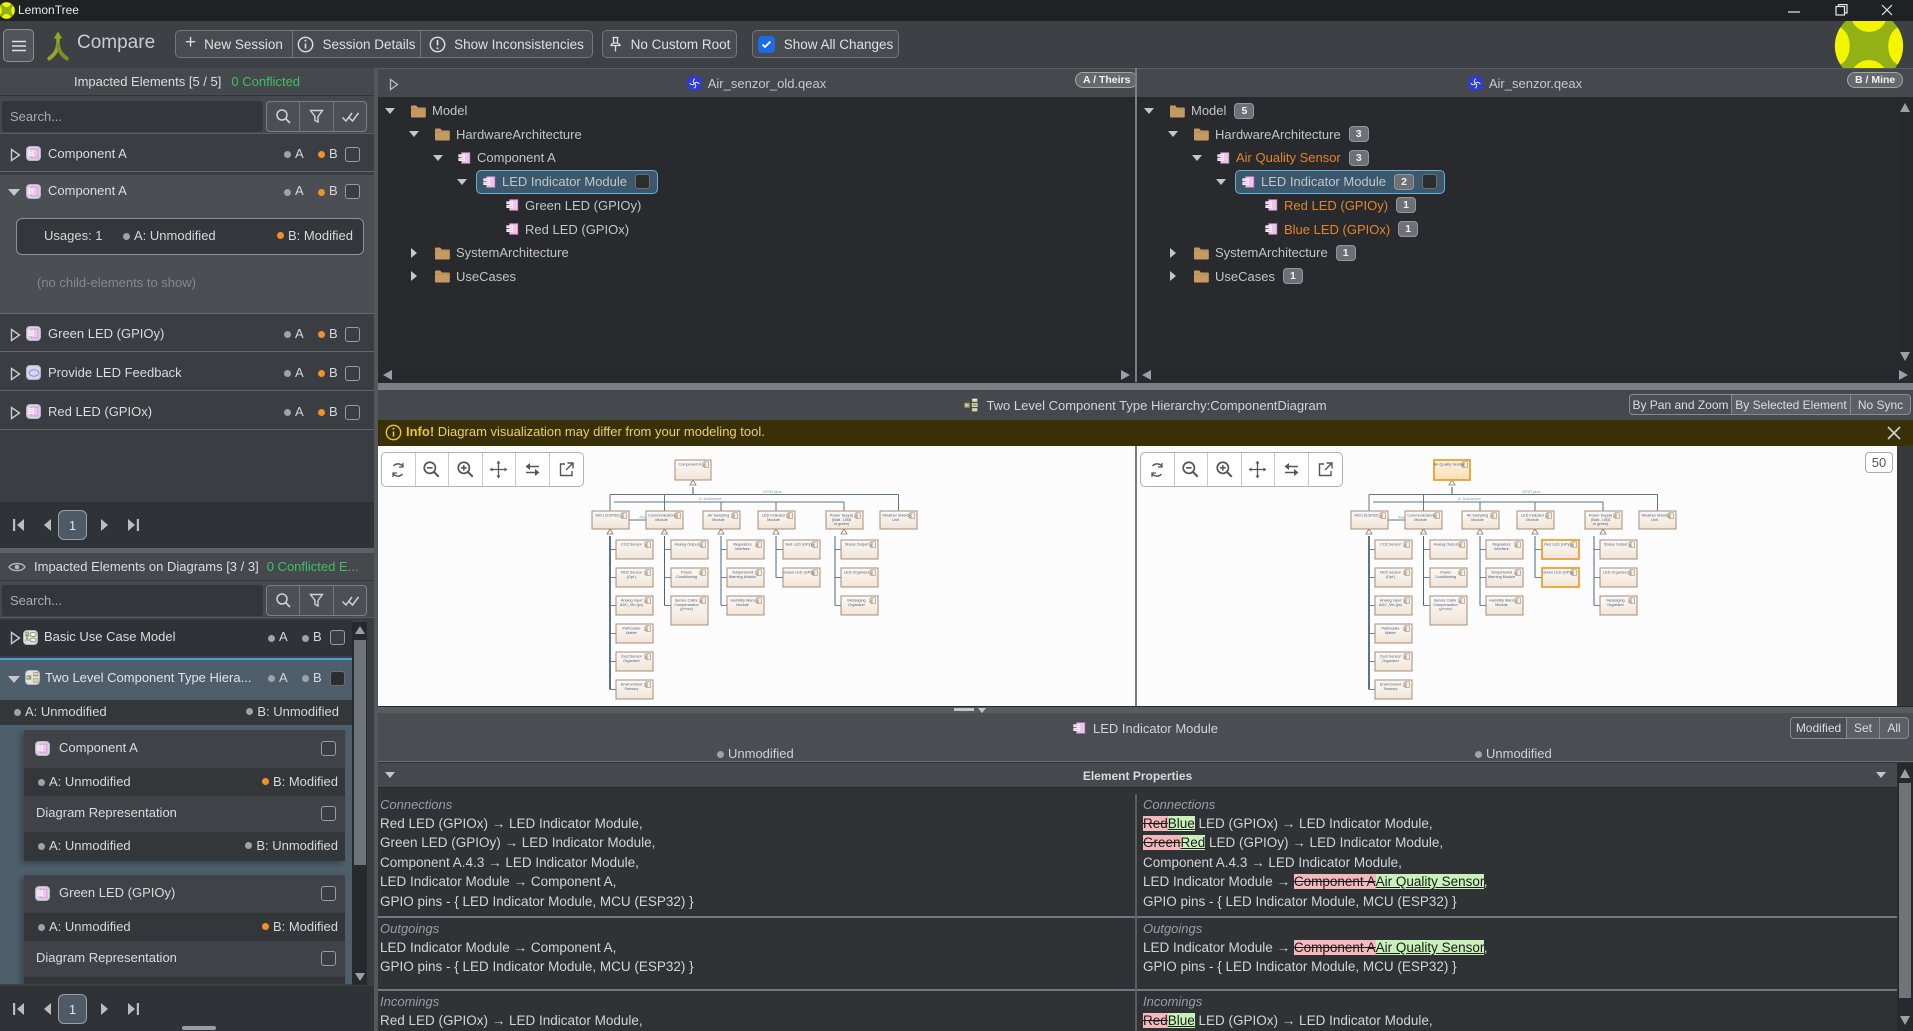 The image size is (1913, 1031). I want to click on svg-text: Component A, so click(689, 465).